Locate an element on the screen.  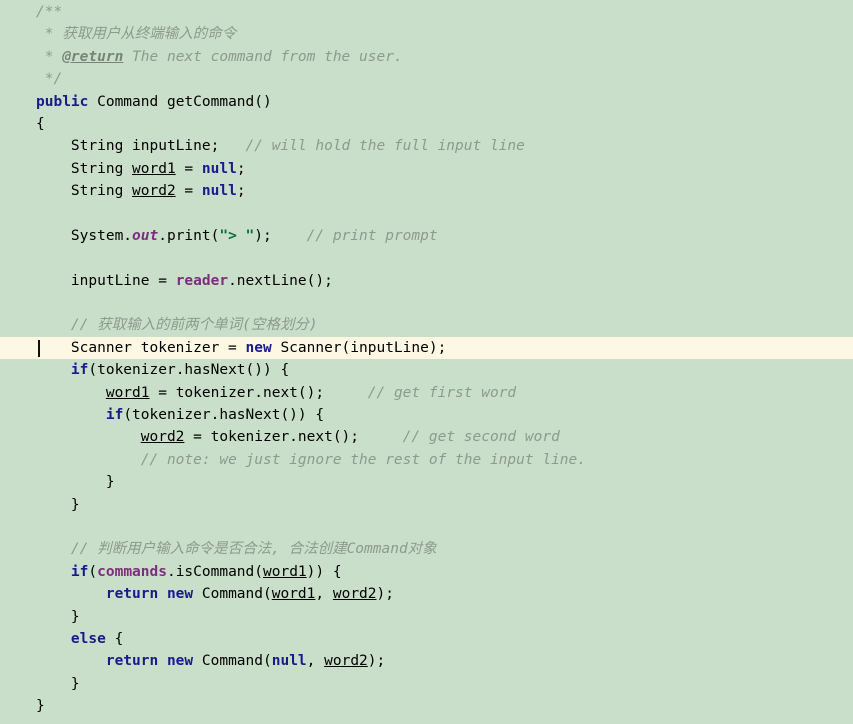
code-token-fldi: out is located at coordinates (145, 235).